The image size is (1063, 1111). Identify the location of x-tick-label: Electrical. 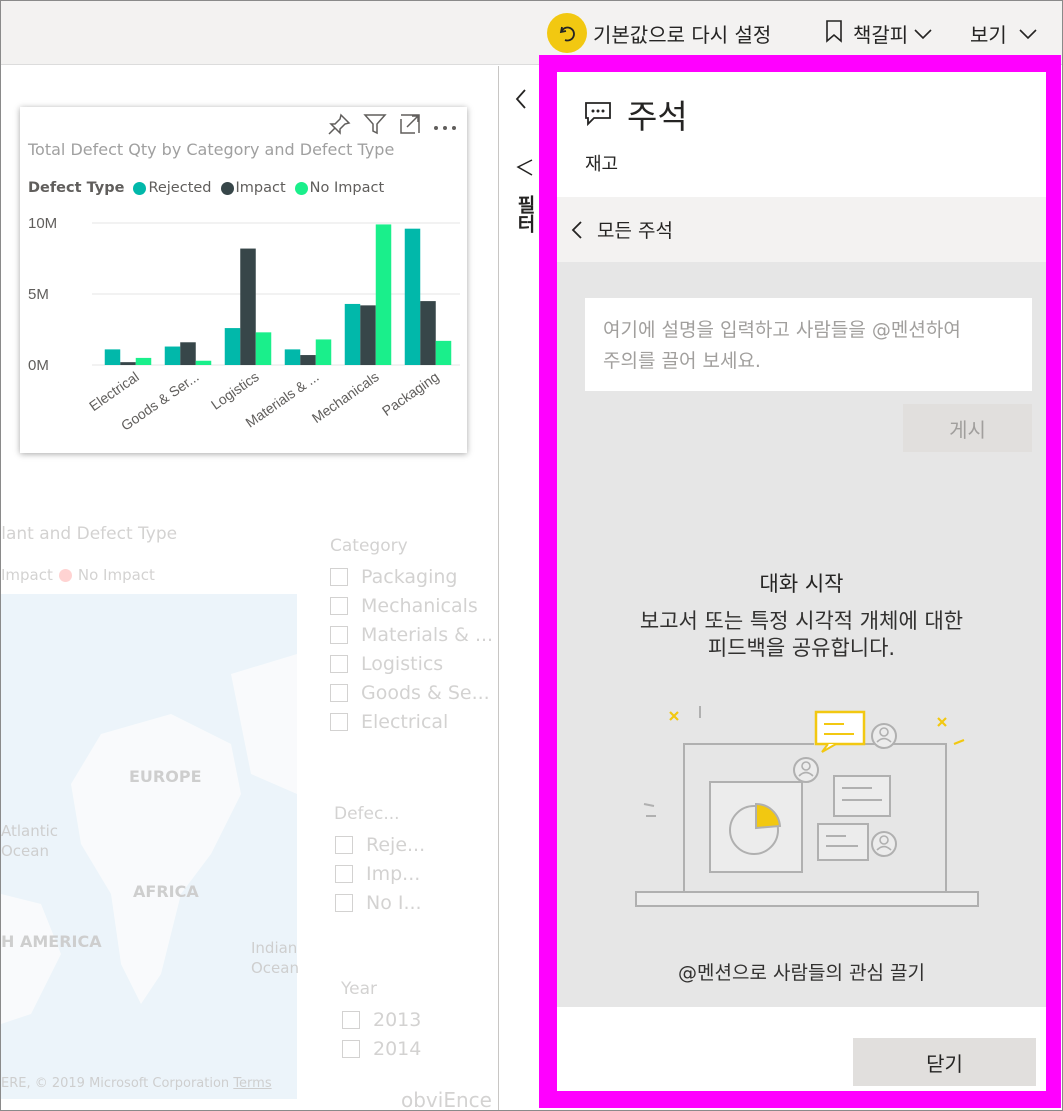
(114, 391).